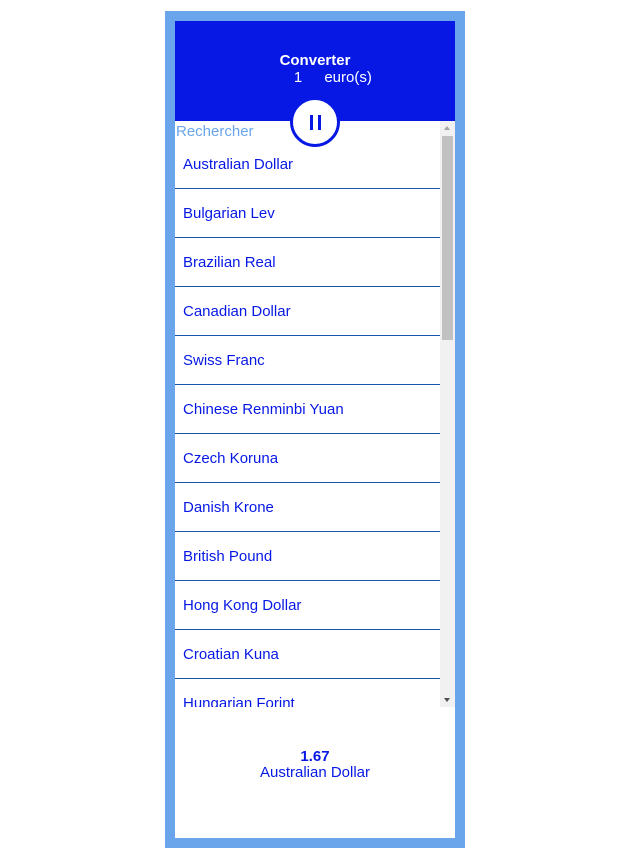 The width and height of the screenshot is (617, 857). I want to click on unit-label: euro(s), so click(348, 77).